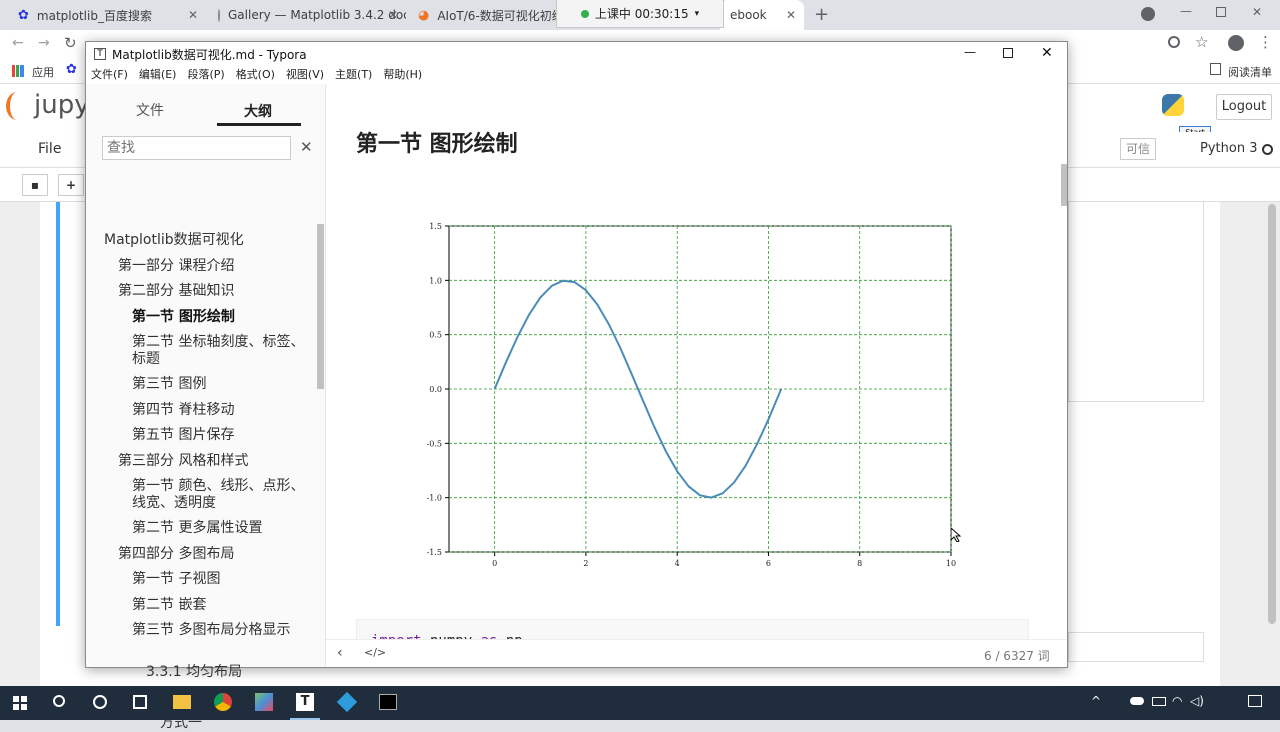 The height and width of the screenshot is (732, 1280). Describe the element at coordinates (1138, 149) in the screenshot. I see `trusted-badge: 可信` at that location.